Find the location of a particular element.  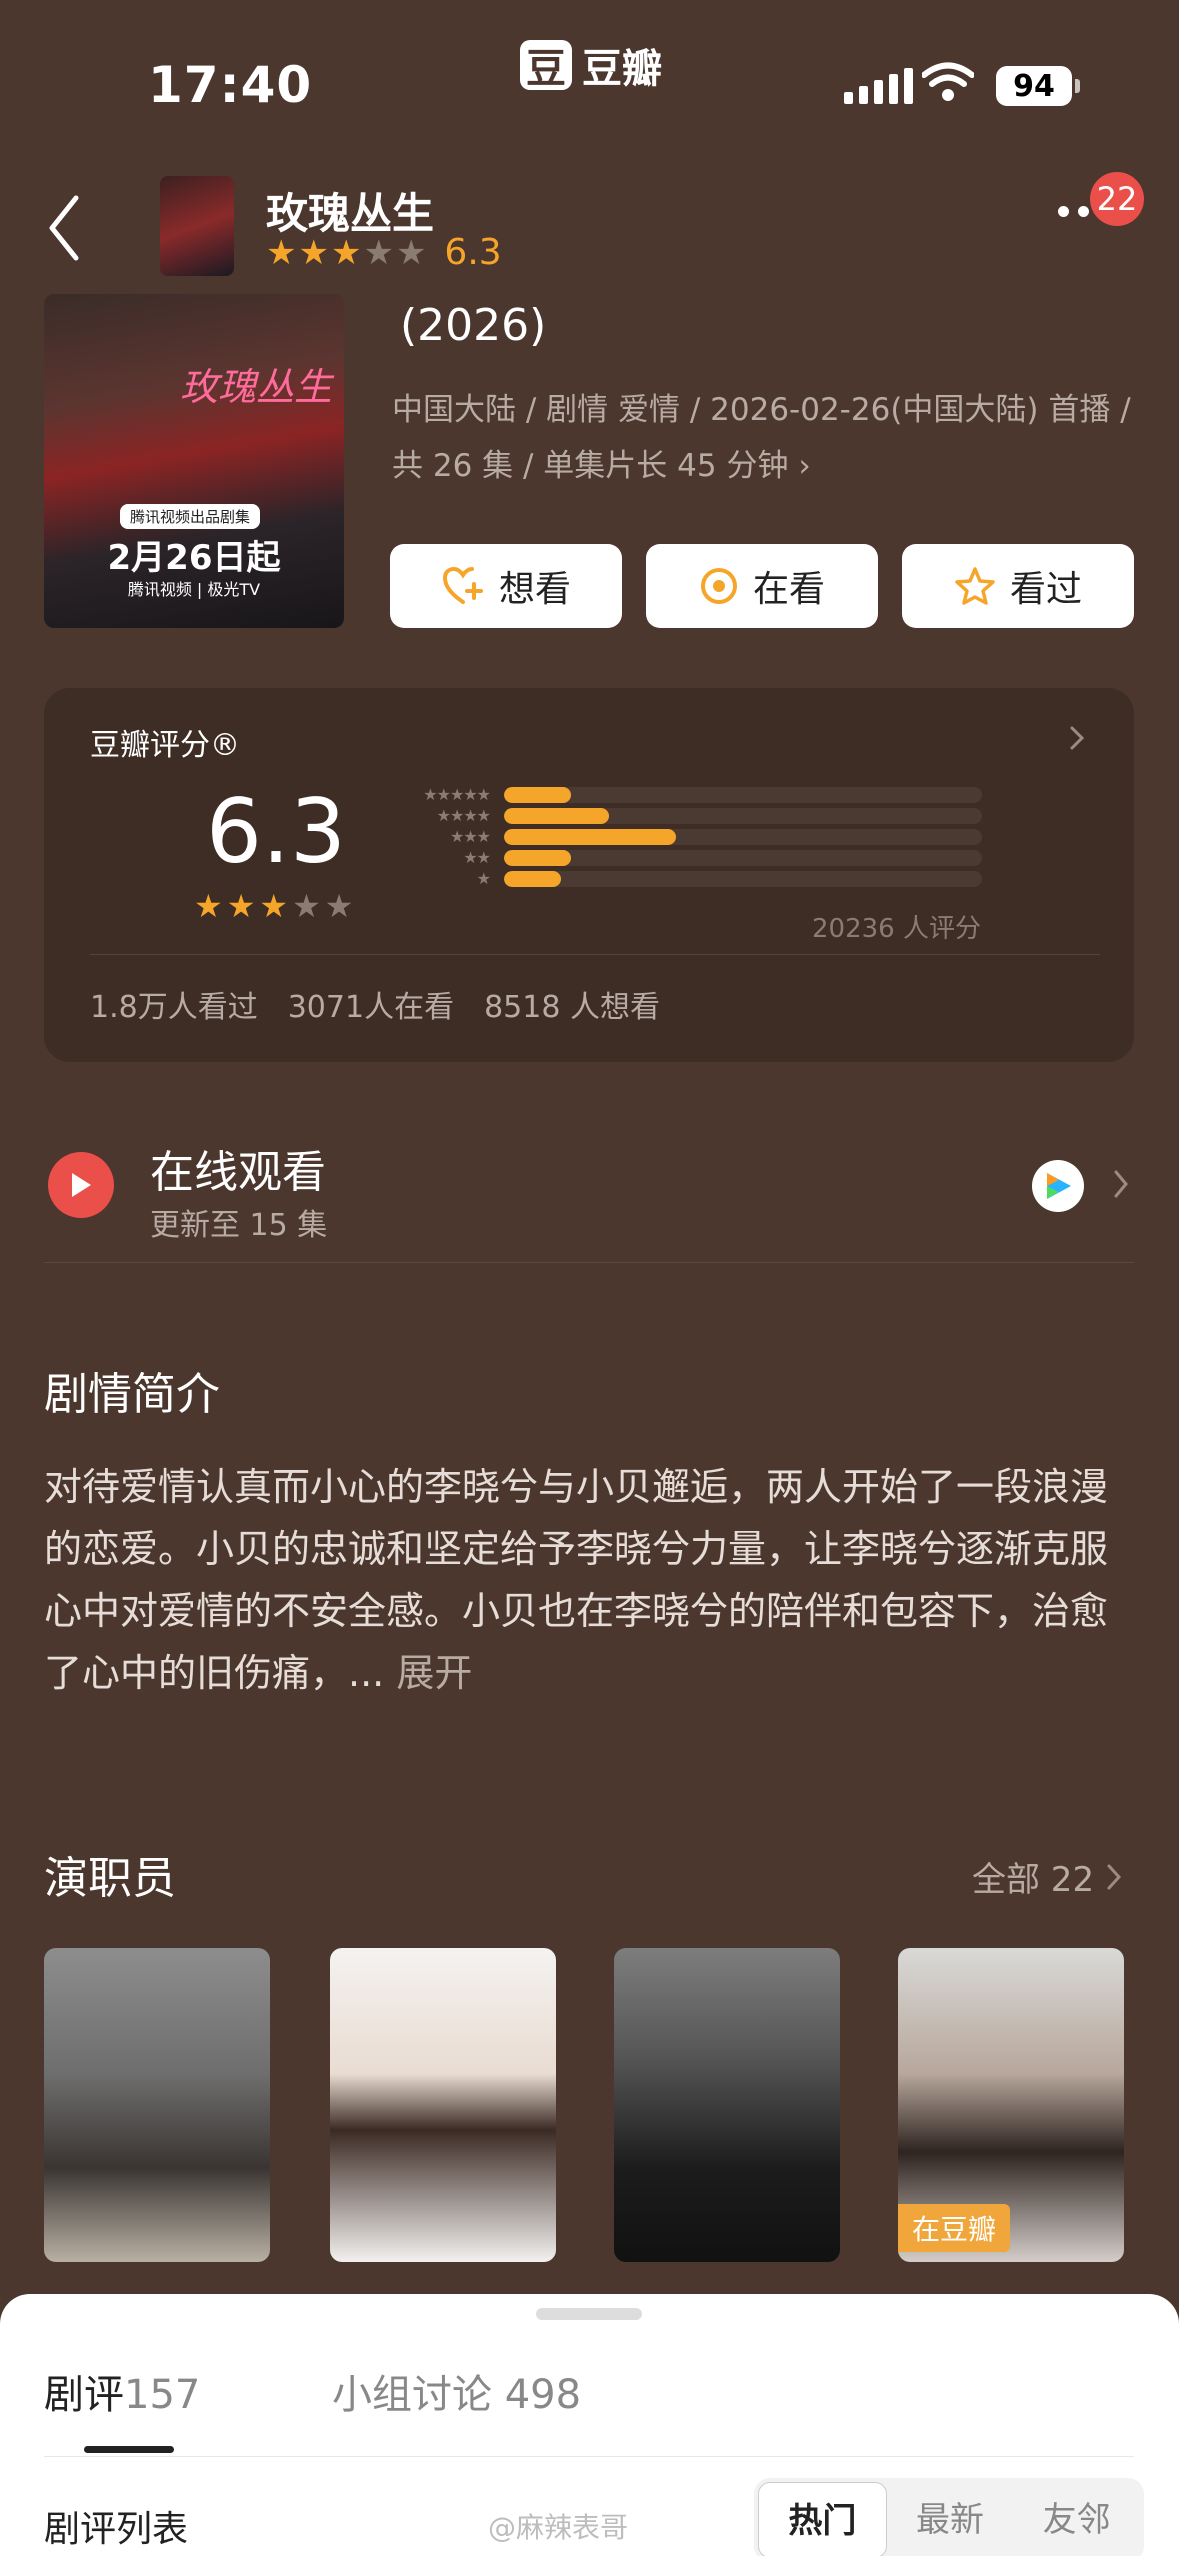

rating-count: 20236 人评分 is located at coordinates (896, 929).